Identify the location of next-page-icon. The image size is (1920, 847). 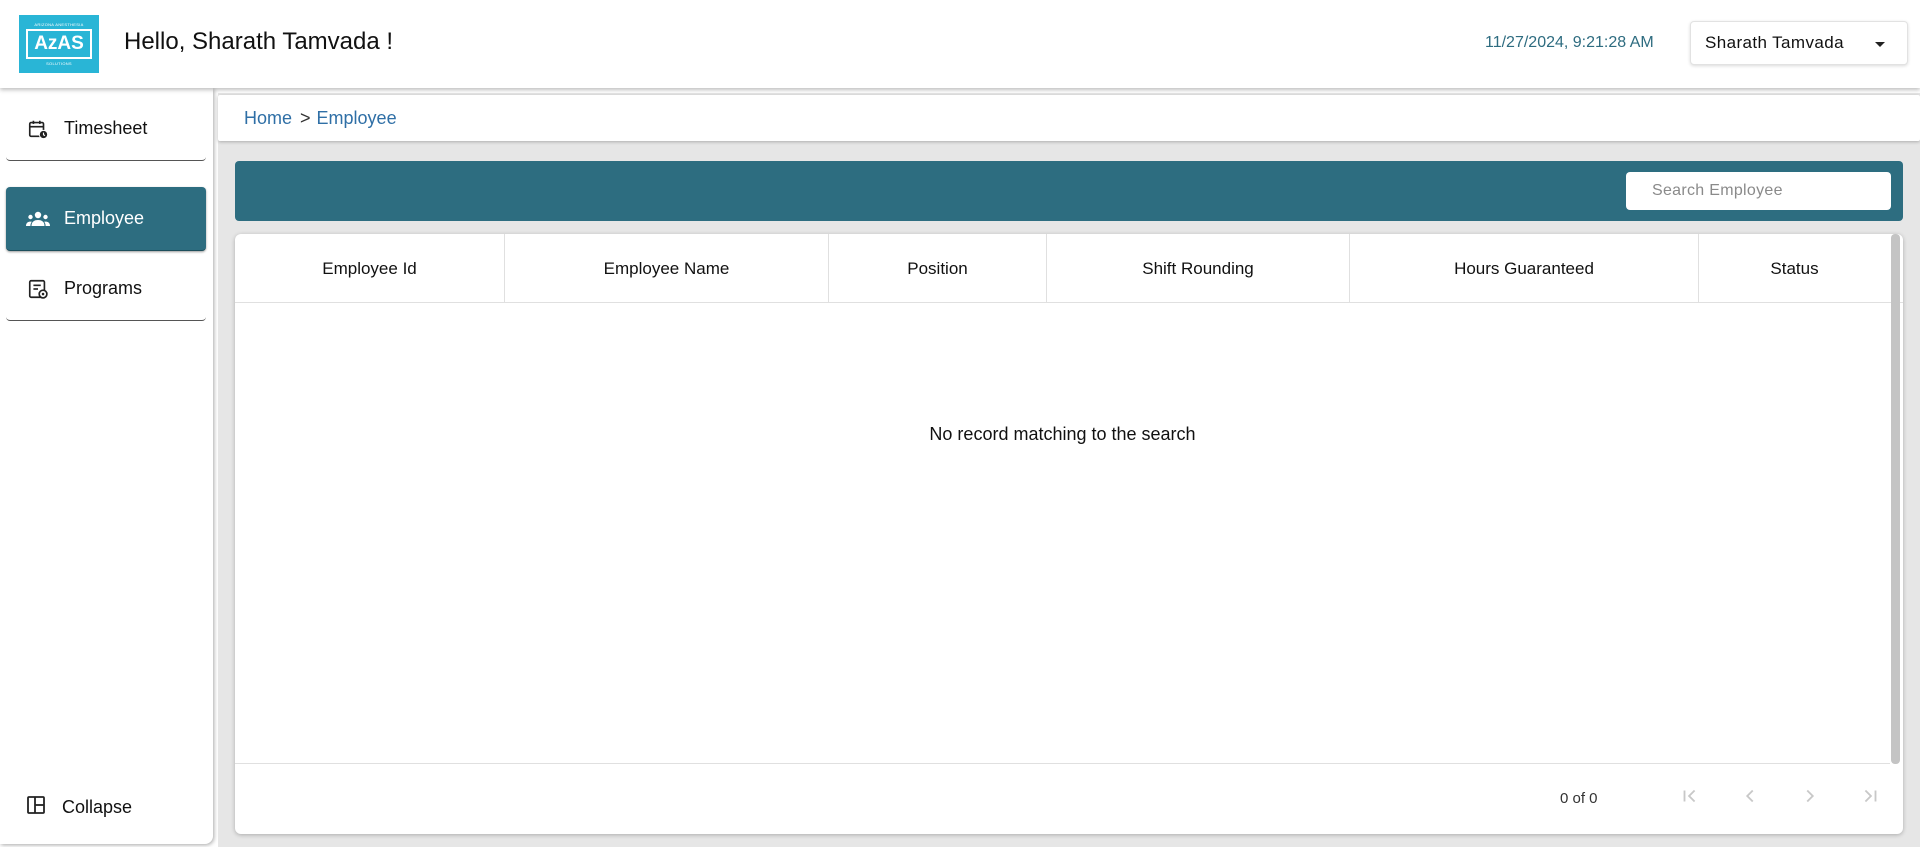
(1810, 798).